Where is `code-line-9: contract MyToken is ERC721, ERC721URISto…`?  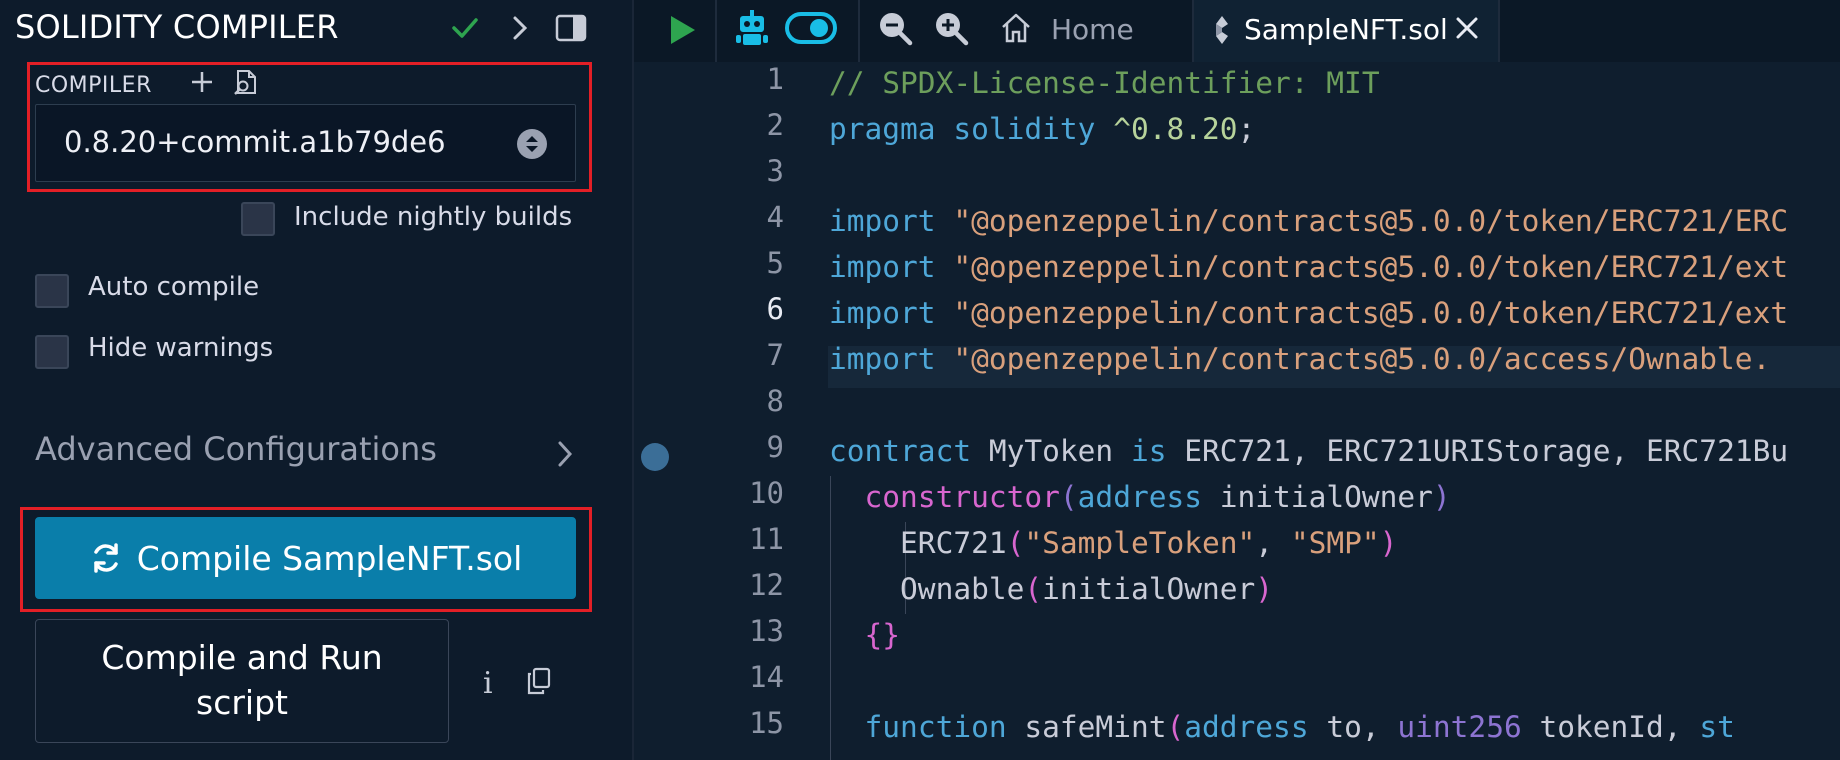 code-line-9: contract MyToken is ERC721, ERC721URISto… is located at coordinates (1309, 451).